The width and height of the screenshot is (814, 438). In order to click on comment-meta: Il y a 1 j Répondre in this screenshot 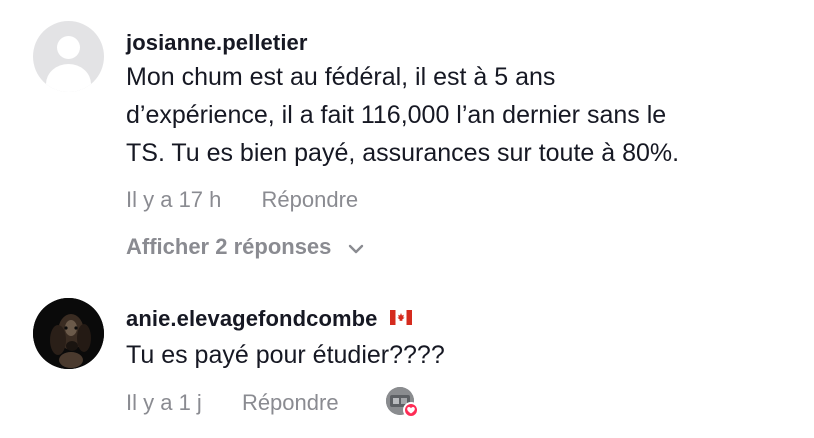, I will do `click(232, 403)`.